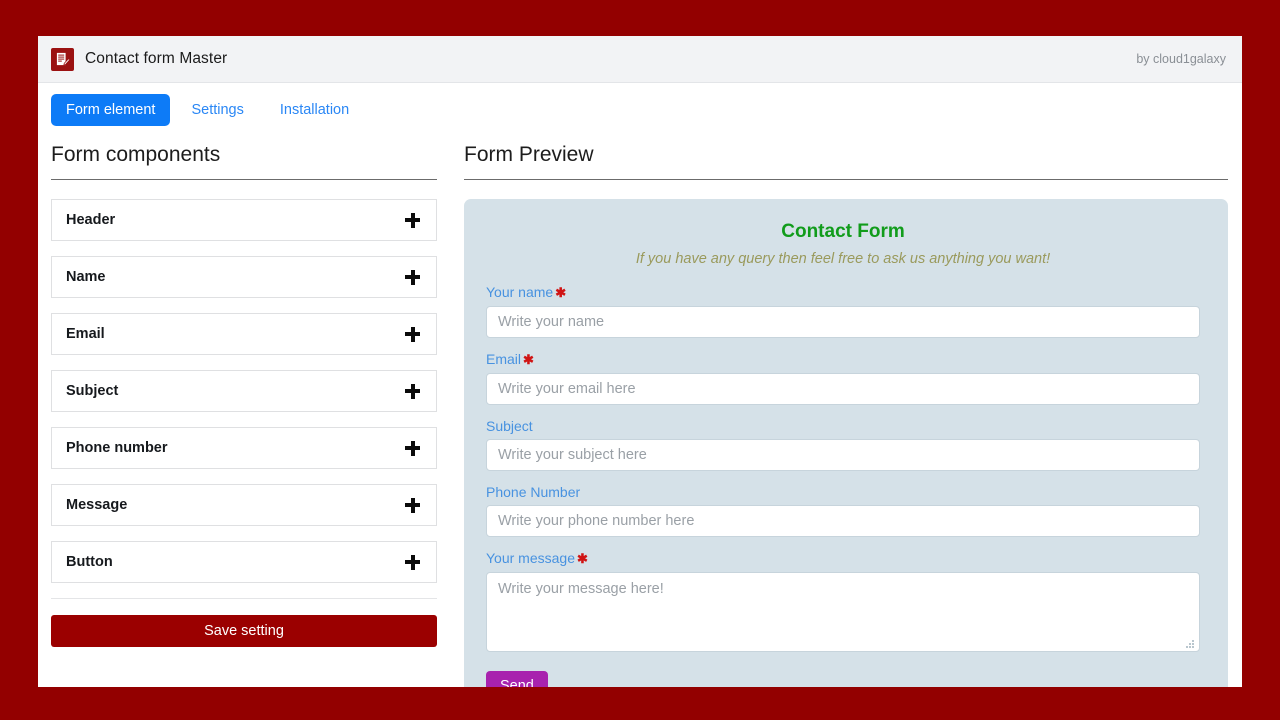 The height and width of the screenshot is (720, 1280). Describe the element at coordinates (111, 110) in the screenshot. I see `tab-form-element: Form element` at that location.